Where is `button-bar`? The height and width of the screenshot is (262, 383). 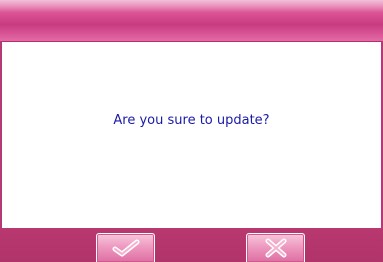 button-bar is located at coordinates (191, 245).